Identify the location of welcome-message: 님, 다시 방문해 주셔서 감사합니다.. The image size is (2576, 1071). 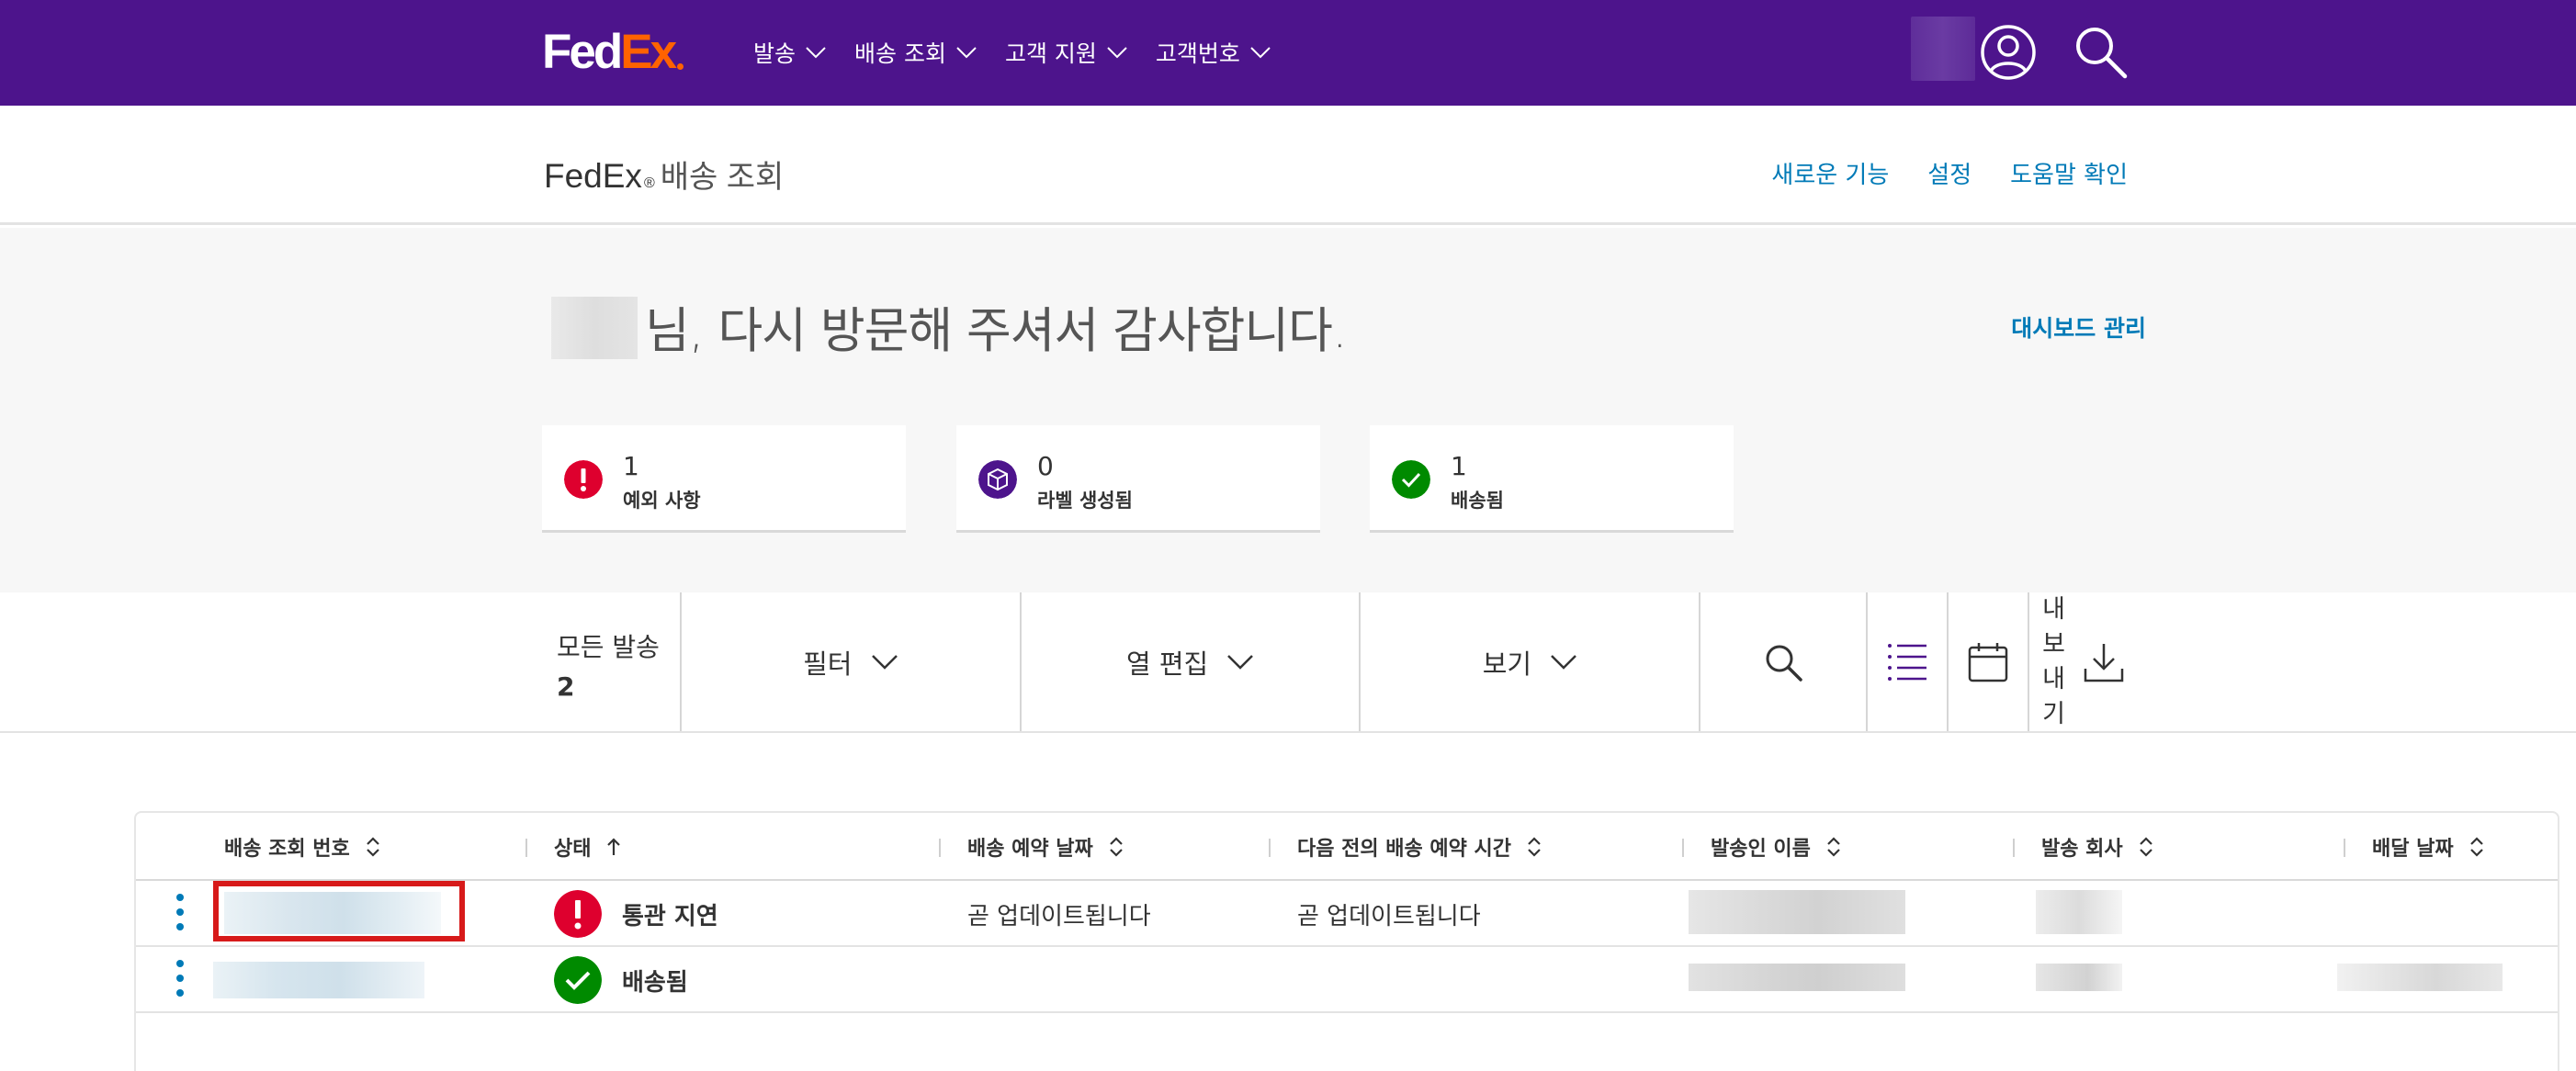
(996, 331).